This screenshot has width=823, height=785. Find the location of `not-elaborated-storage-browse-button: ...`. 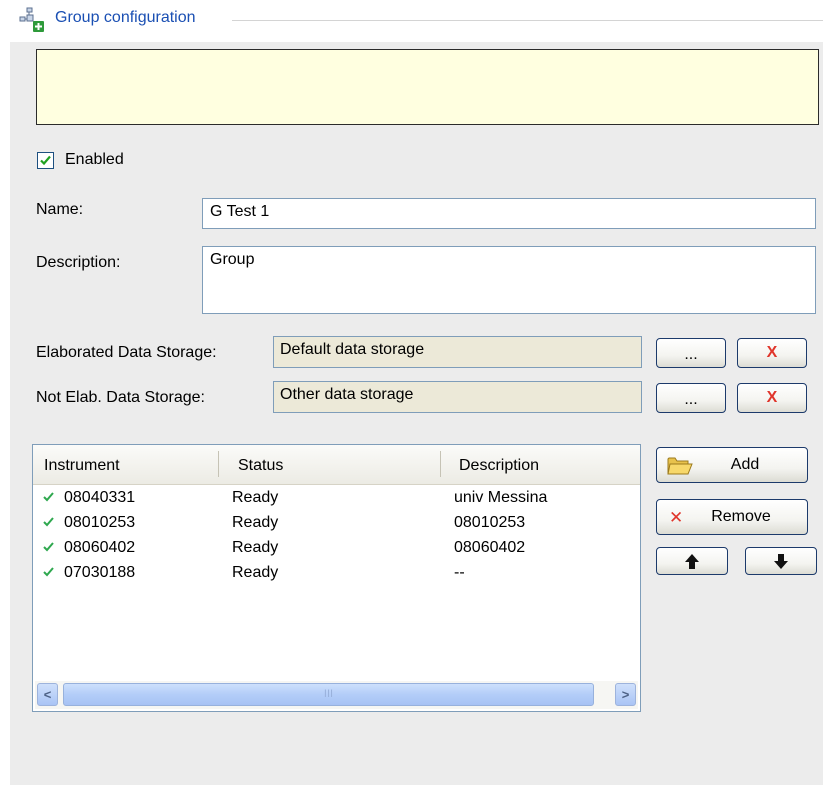

not-elaborated-storage-browse-button: ... is located at coordinates (691, 398).